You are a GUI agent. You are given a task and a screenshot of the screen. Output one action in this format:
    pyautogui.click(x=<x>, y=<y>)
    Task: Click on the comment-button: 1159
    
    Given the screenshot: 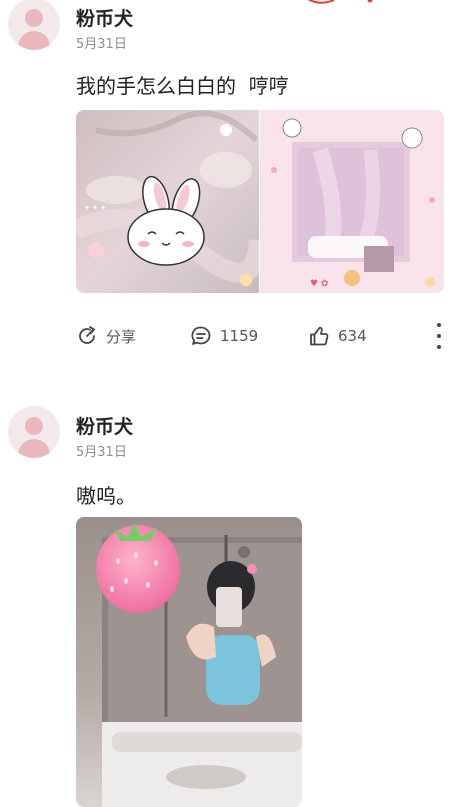 What is the action you would take?
    pyautogui.click(x=224, y=336)
    